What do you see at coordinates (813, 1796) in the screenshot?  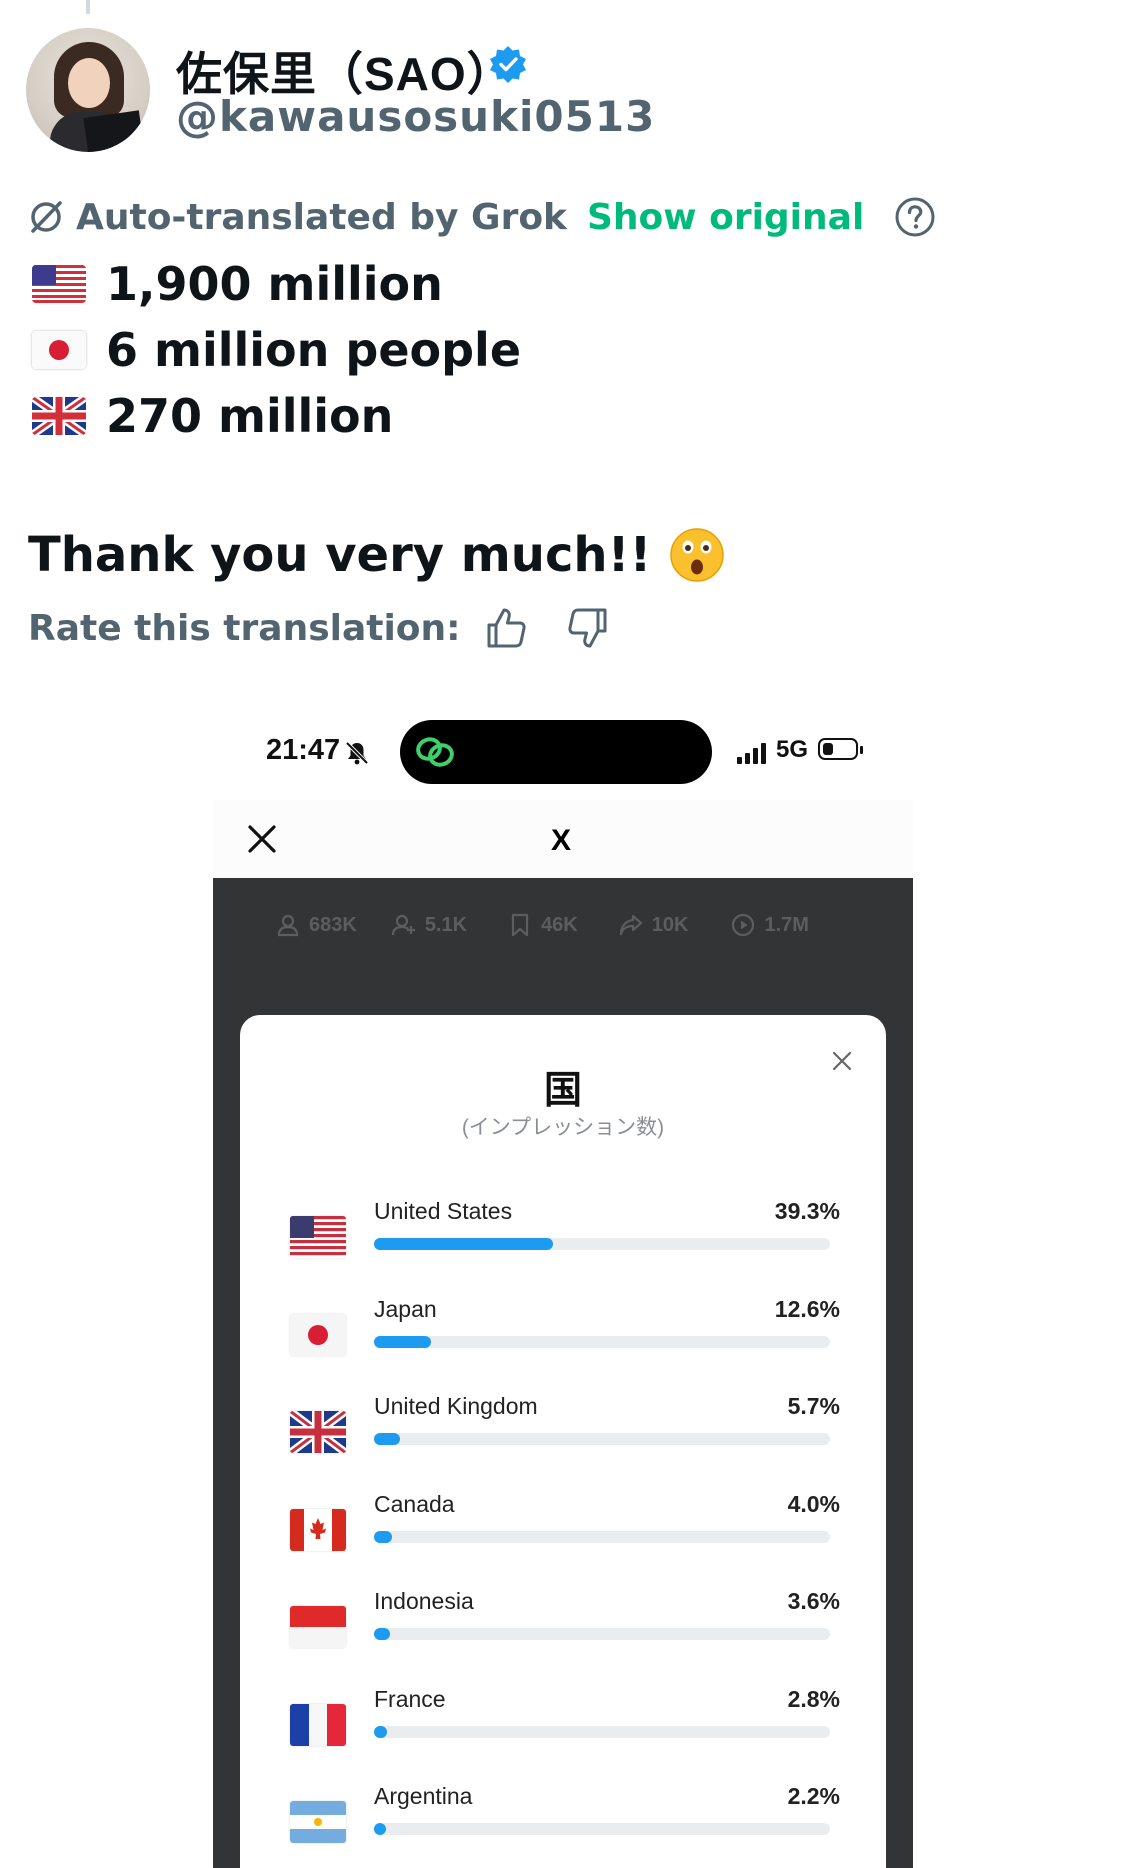 I see `country-percent: 2.2%` at bounding box center [813, 1796].